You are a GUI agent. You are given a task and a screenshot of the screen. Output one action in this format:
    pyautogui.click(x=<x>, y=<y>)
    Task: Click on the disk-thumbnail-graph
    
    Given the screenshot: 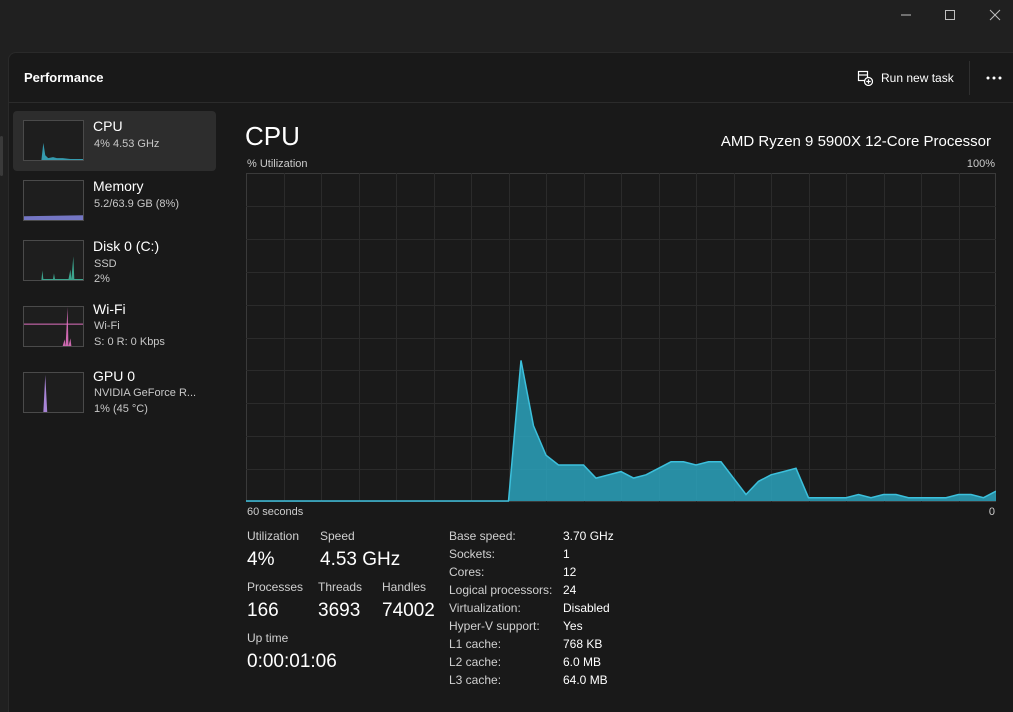 What is the action you would take?
    pyautogui.click(x=53, y=260)
    